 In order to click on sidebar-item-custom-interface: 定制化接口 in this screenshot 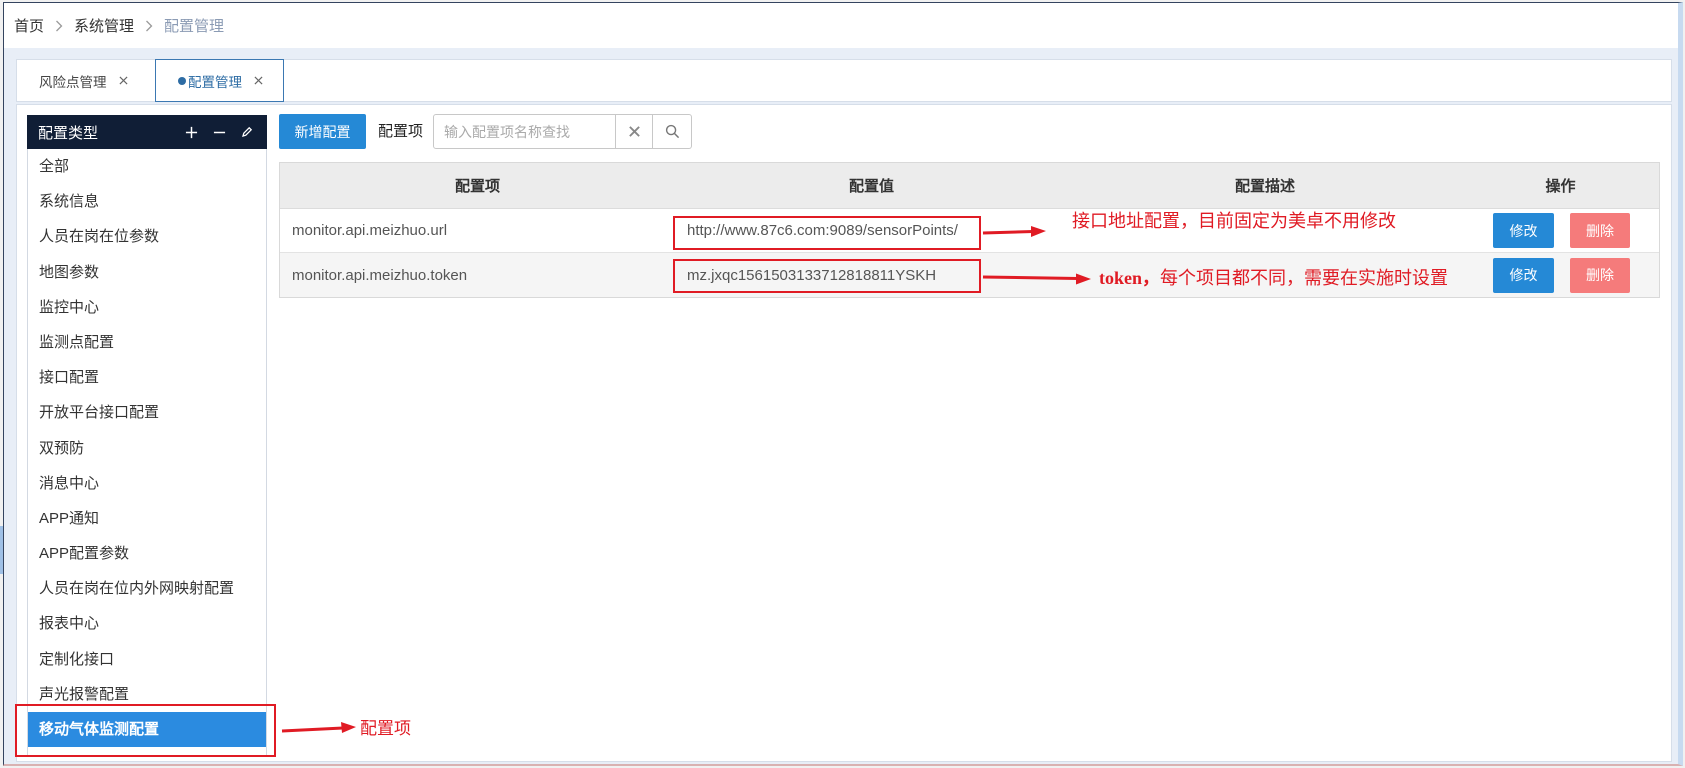, I will do `click(147, 659)`.